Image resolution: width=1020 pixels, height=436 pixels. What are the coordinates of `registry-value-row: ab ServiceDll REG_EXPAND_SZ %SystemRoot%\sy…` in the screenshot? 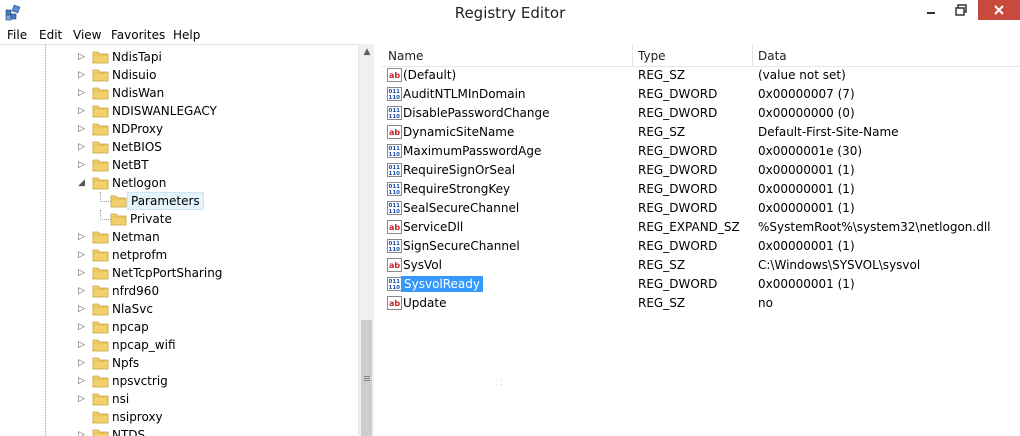 It's located at (701, 227).